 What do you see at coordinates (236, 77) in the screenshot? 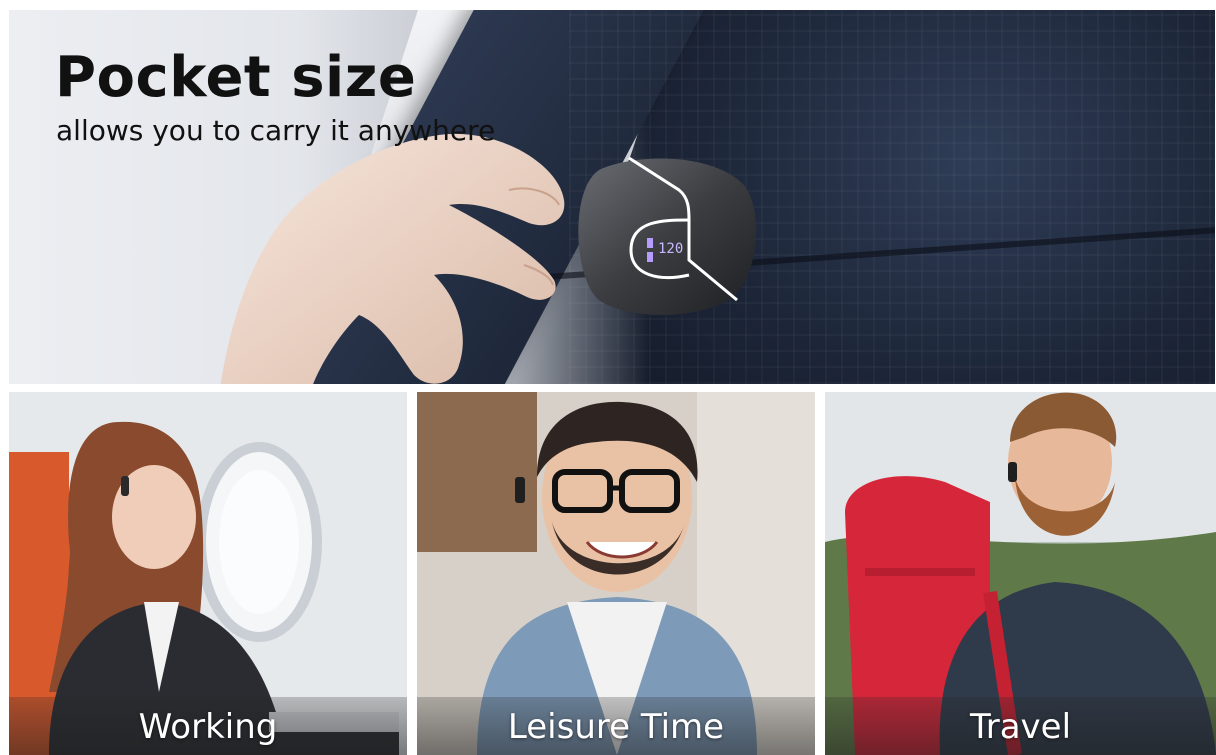
I see `hero-title: Pocket size` at bounding box center [236, 77].